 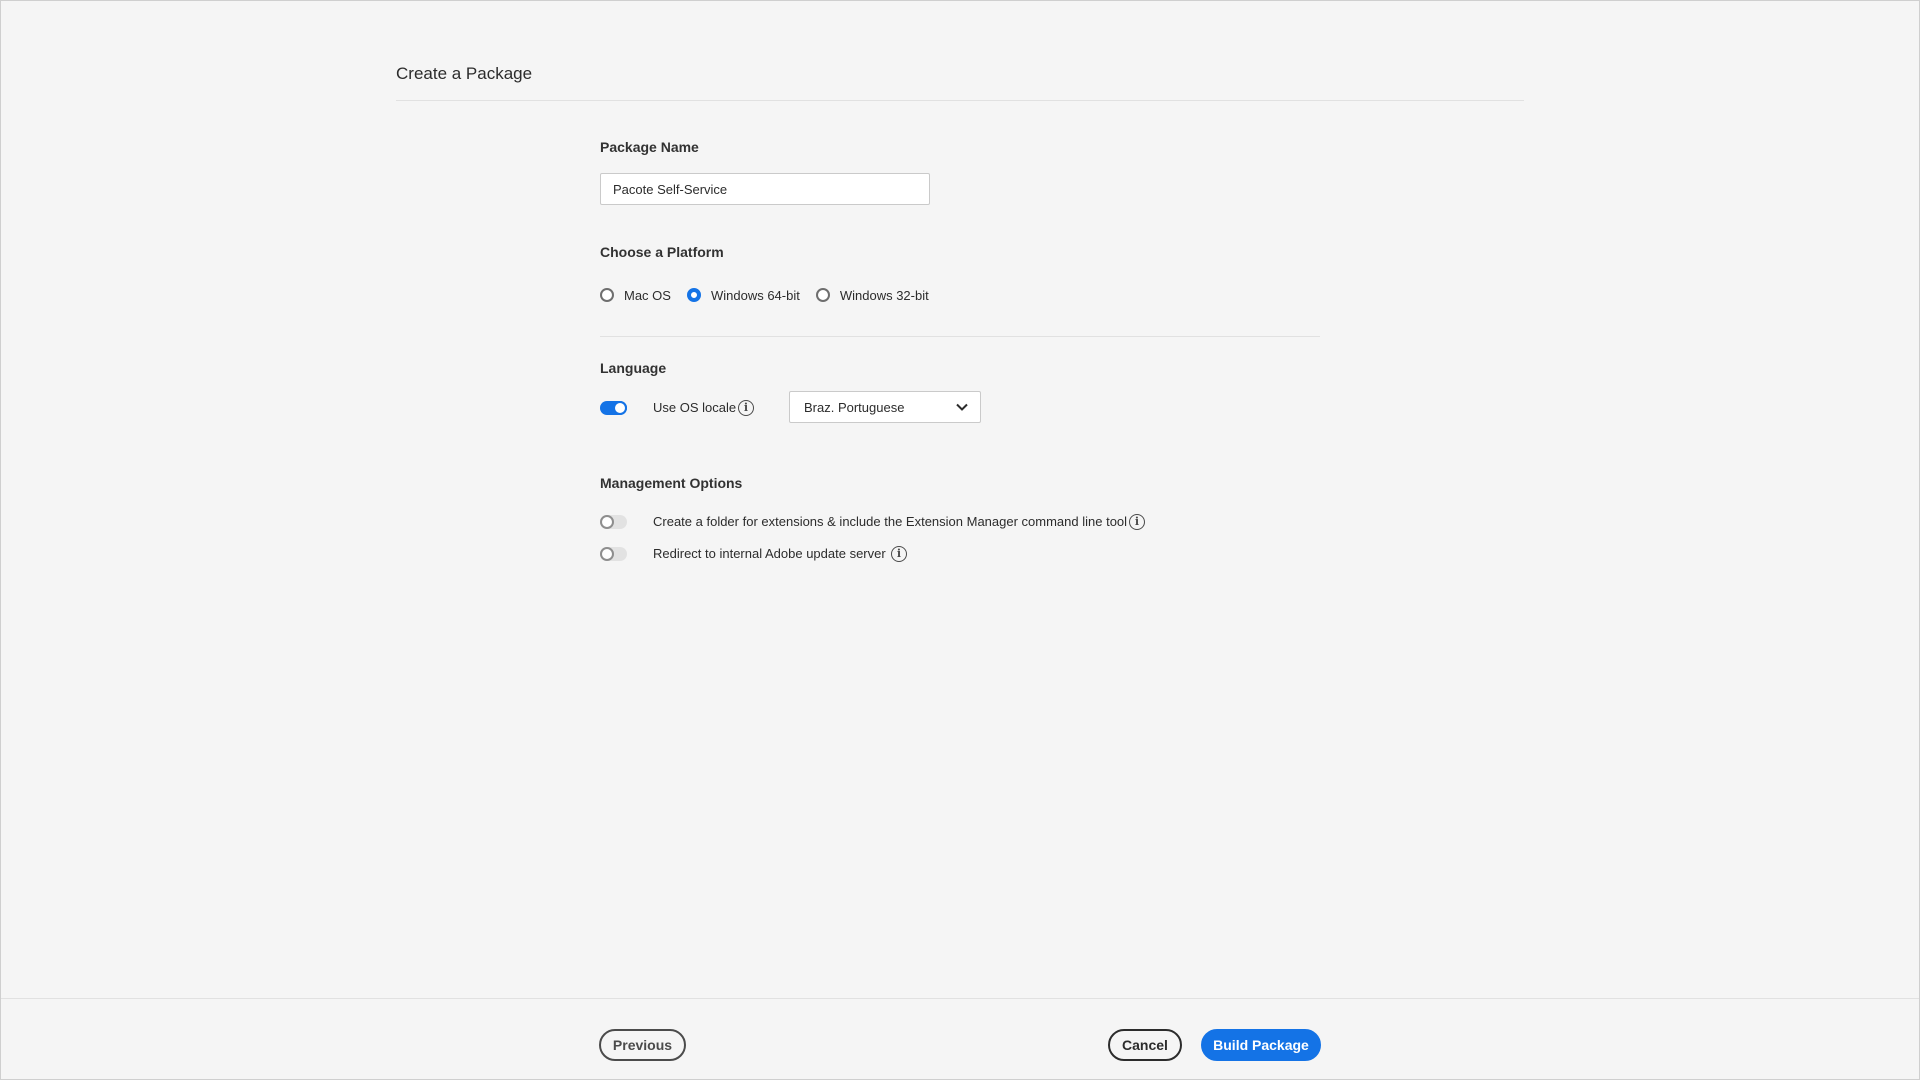 What do you see at coordinates (642, 1045) in the screenshot?
I see `previous-button: Previous` at bounding box center [642, 1045].